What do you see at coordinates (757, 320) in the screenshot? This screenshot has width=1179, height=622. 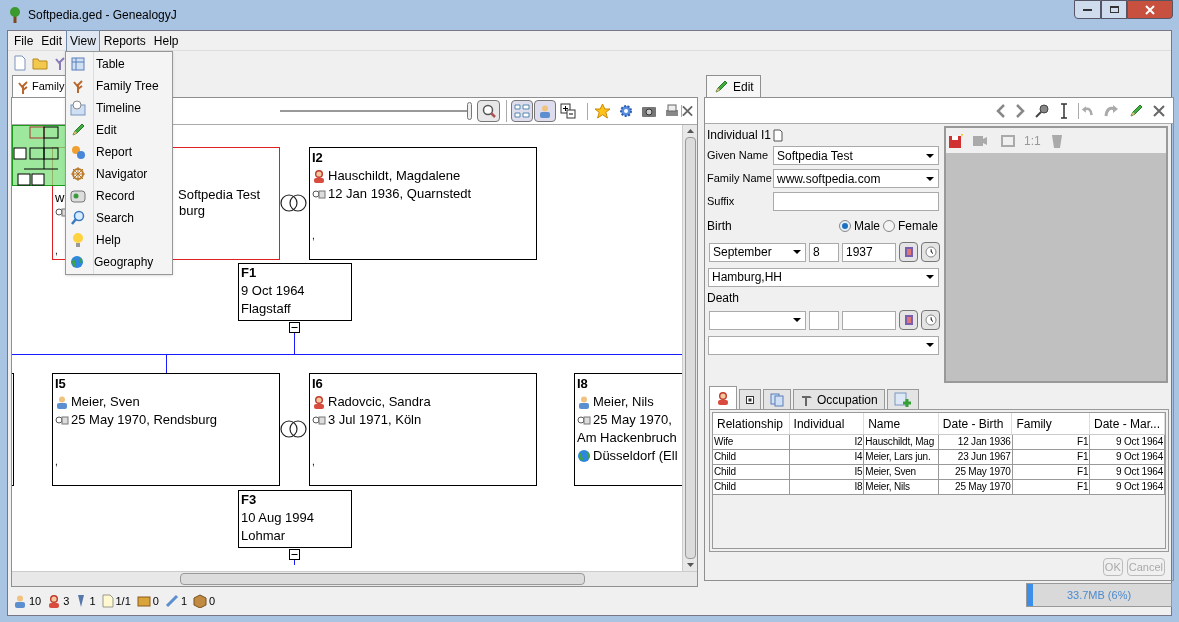 I see `month-combo` at bounding box center [757, 320].